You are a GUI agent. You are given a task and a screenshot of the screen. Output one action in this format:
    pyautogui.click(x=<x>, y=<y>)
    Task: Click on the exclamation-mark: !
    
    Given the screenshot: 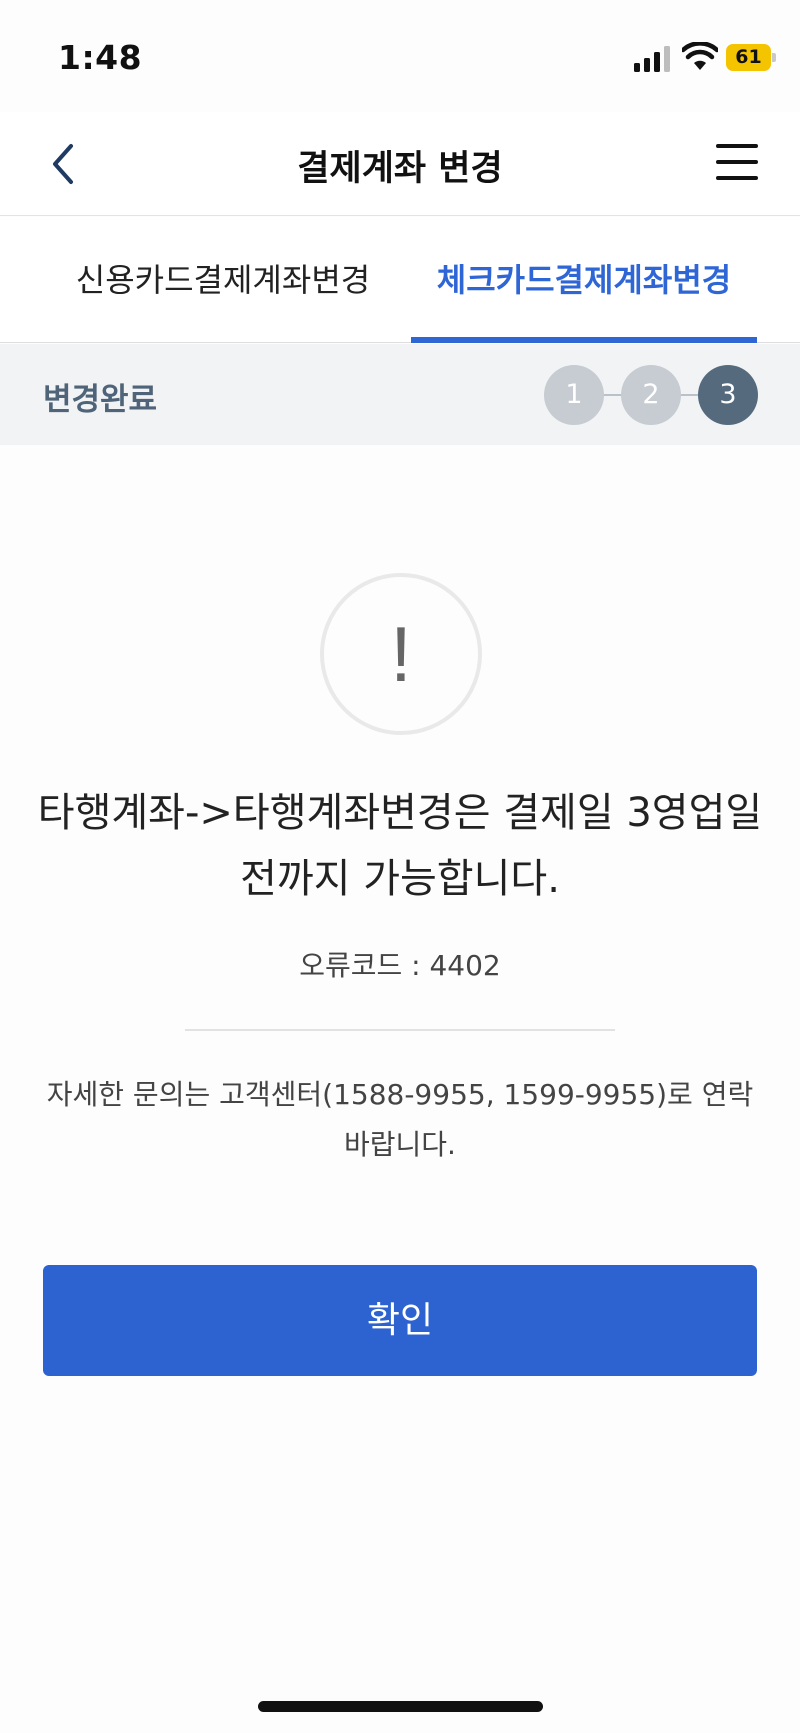 What is the action you would take?
    pyautogui.click(x=401, y=654)
    